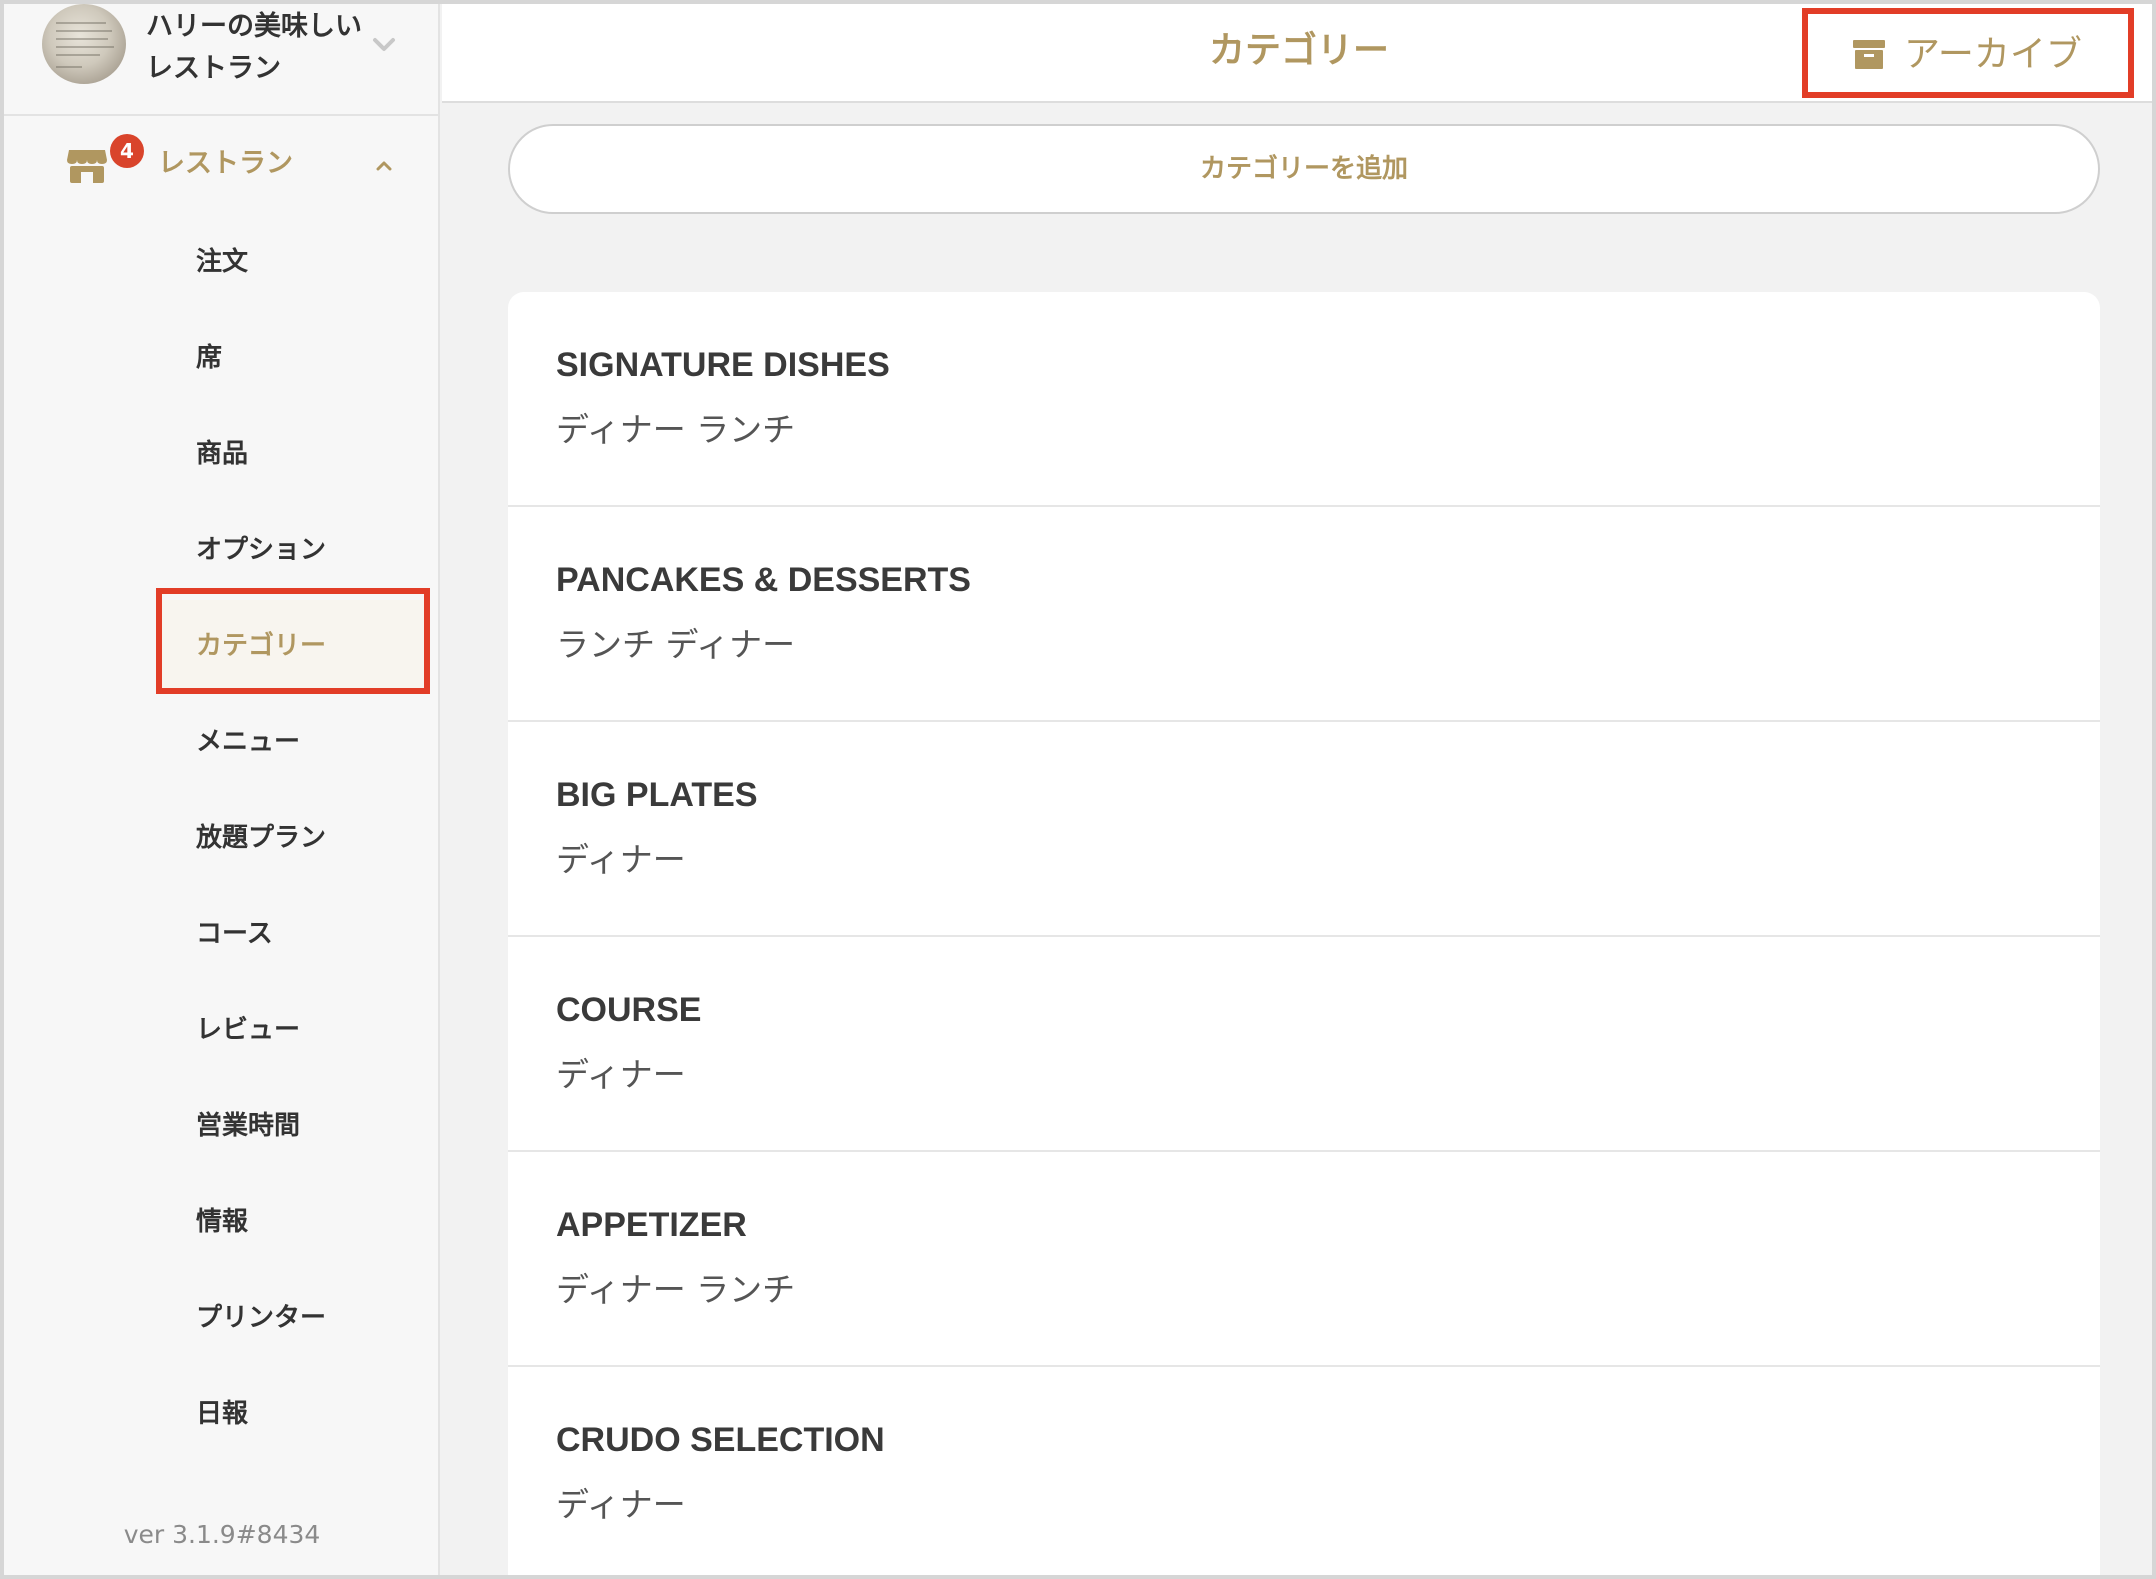 This screenshot has width=2156, height=1579. I want to click on sidebar-section-restaurant: 4 レストラン, so click(222, 164).